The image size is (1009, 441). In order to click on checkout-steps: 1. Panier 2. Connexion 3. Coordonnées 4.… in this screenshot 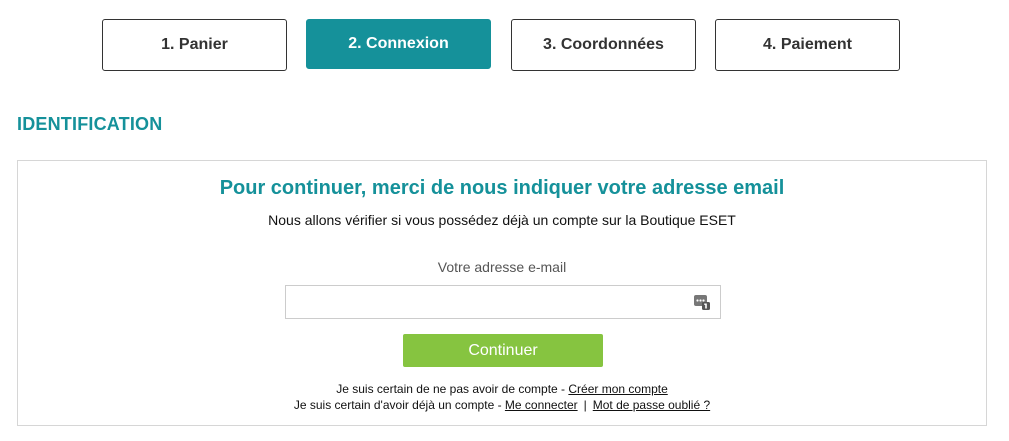, I will do `click(504, 45)`.